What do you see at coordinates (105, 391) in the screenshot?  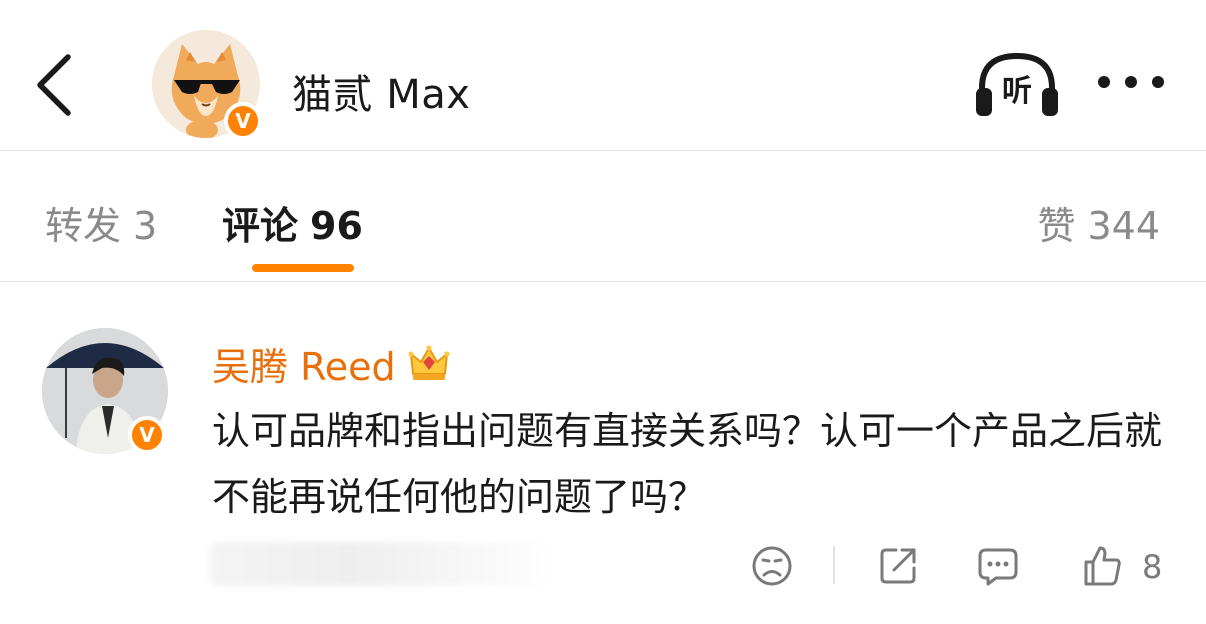 I see `commenter-avatar: V` at bounding box center [105, 391].